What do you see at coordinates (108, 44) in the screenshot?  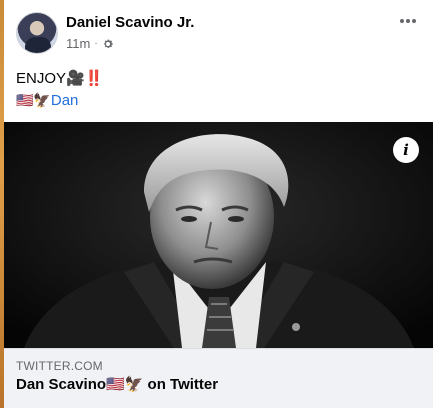 I see `gear-icon` at bounding box center [108, 44].